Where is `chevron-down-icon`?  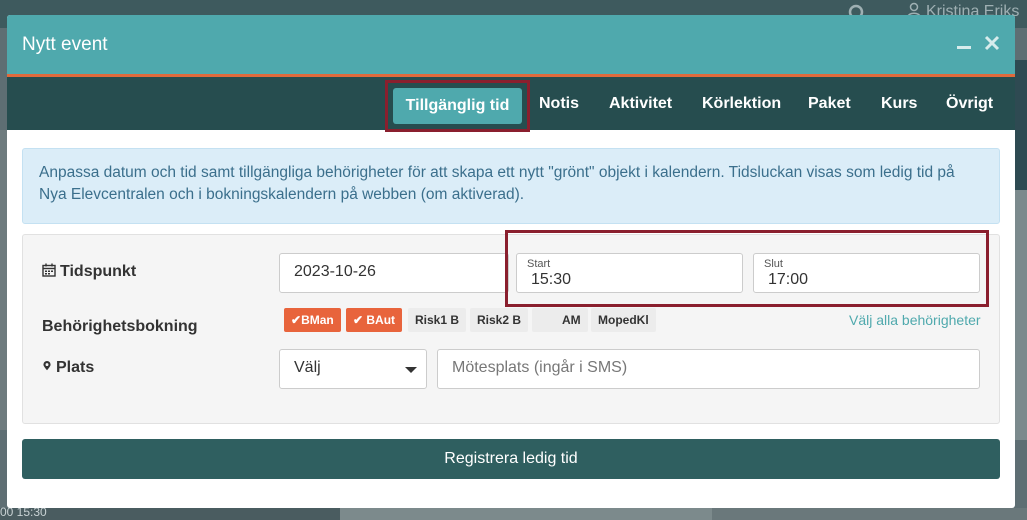
chevron-down-icon is located at coordinates (411, 370).